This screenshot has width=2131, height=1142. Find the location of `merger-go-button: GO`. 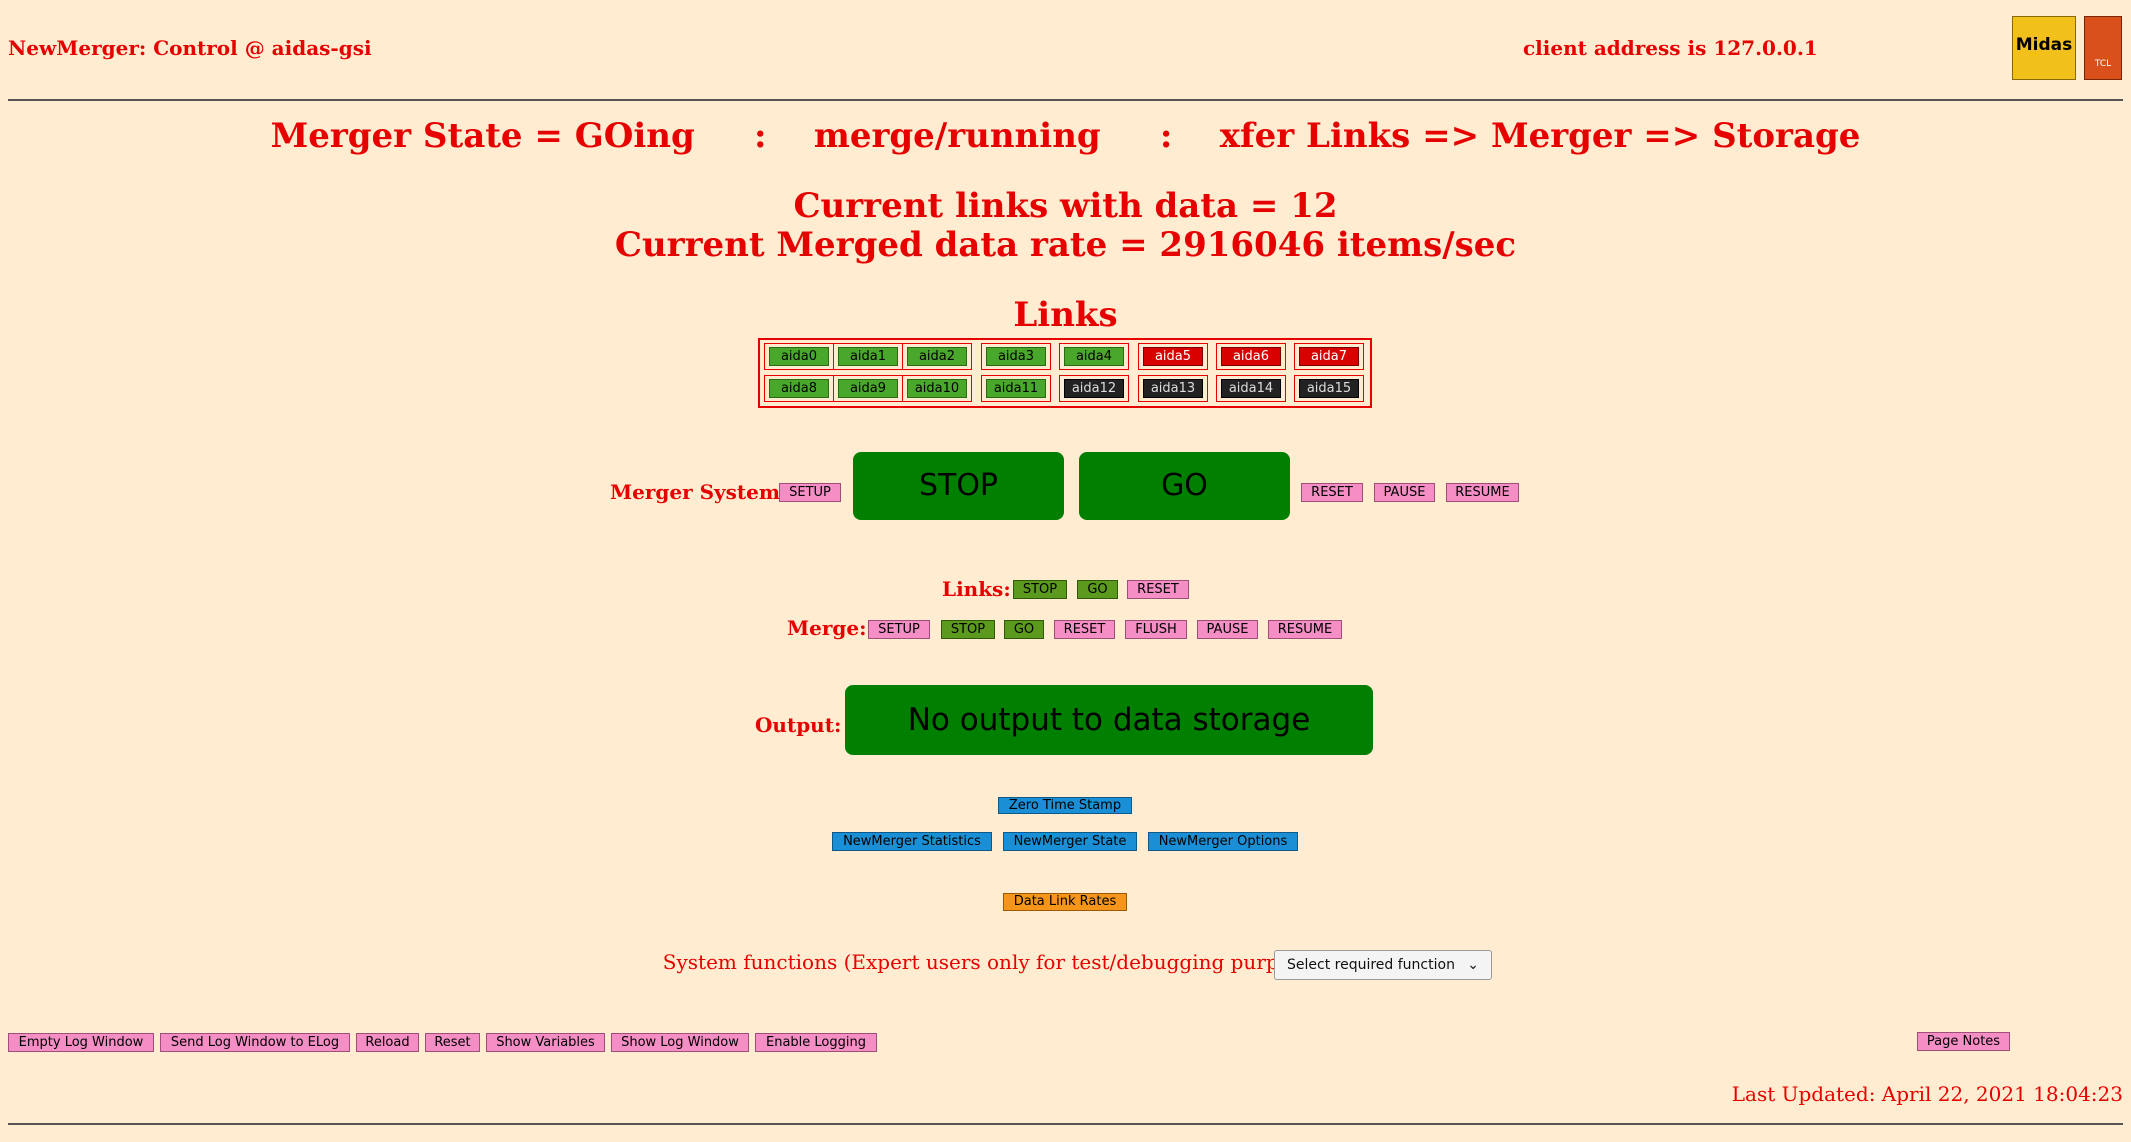

merger-go-button: GO is located at coordinates (1184, 486).